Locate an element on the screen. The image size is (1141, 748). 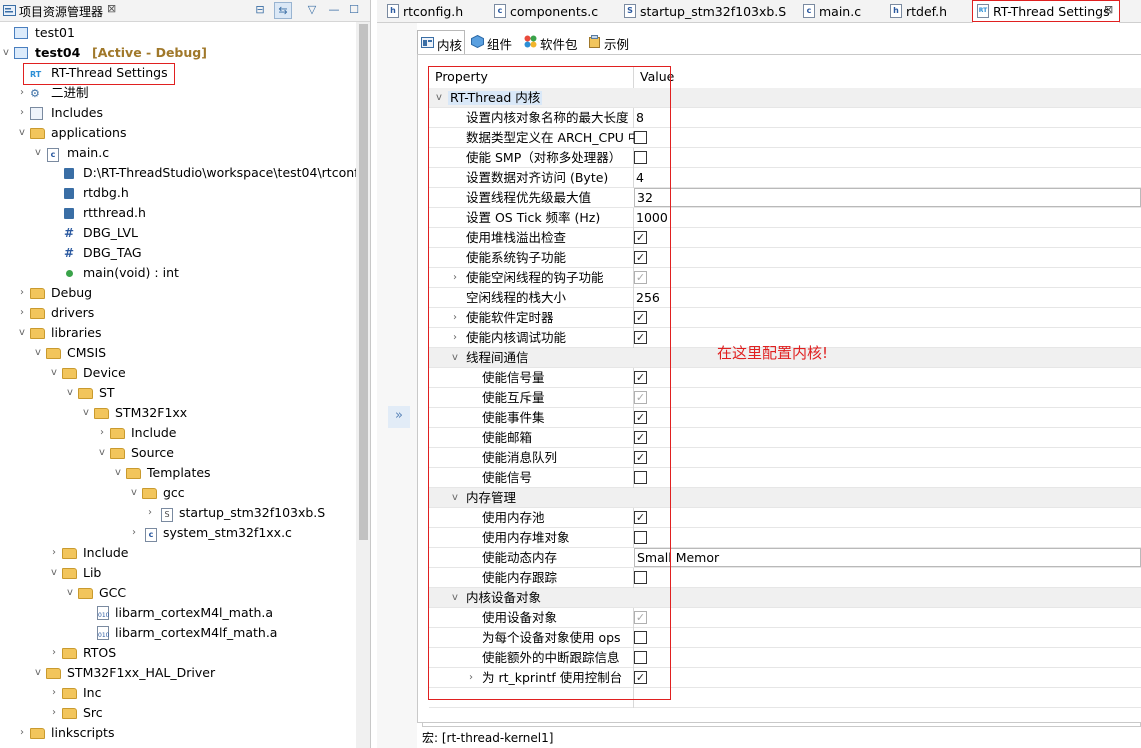
include-icon is located at coordinates (69, 213).